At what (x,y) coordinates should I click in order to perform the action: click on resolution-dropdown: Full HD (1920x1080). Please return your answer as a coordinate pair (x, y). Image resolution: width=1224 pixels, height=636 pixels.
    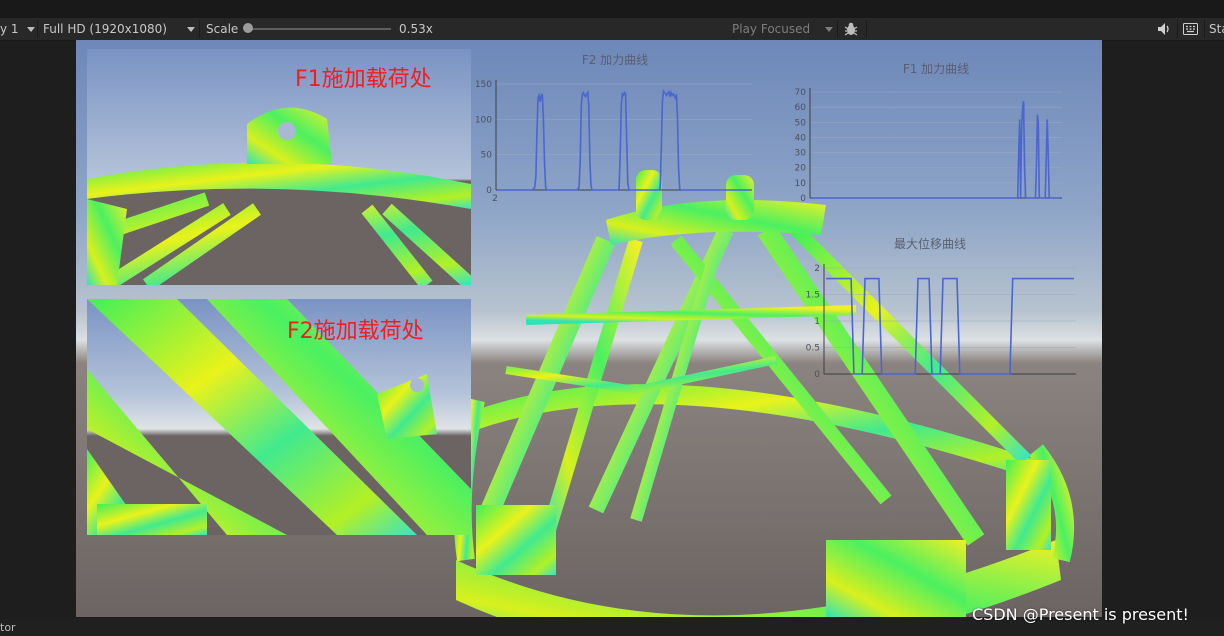
    Looking at the image, I should click on (105, 29).